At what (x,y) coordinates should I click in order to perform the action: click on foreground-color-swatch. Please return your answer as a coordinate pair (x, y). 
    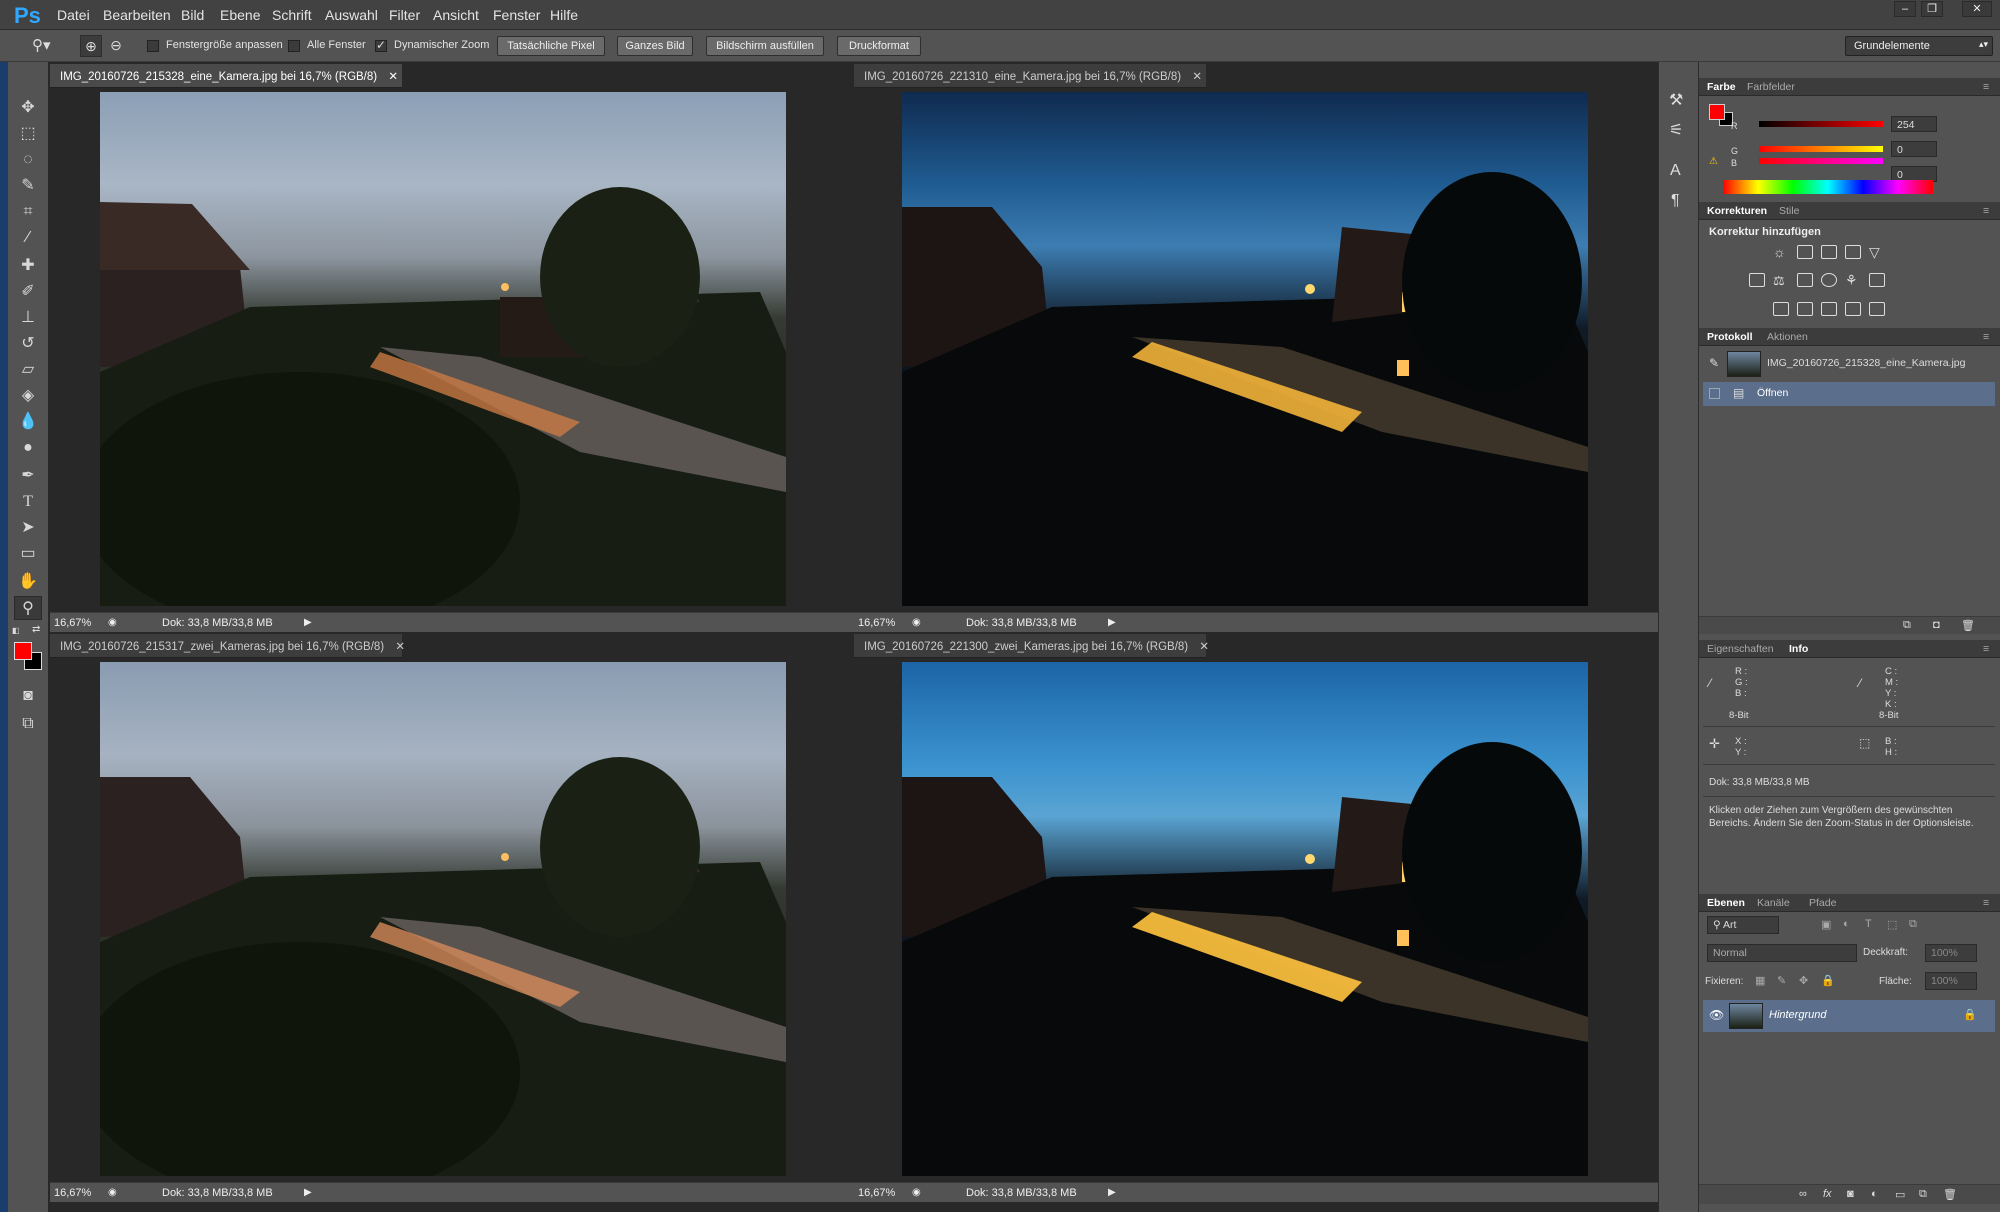
    Looking at the image, I should click on (23, 651).